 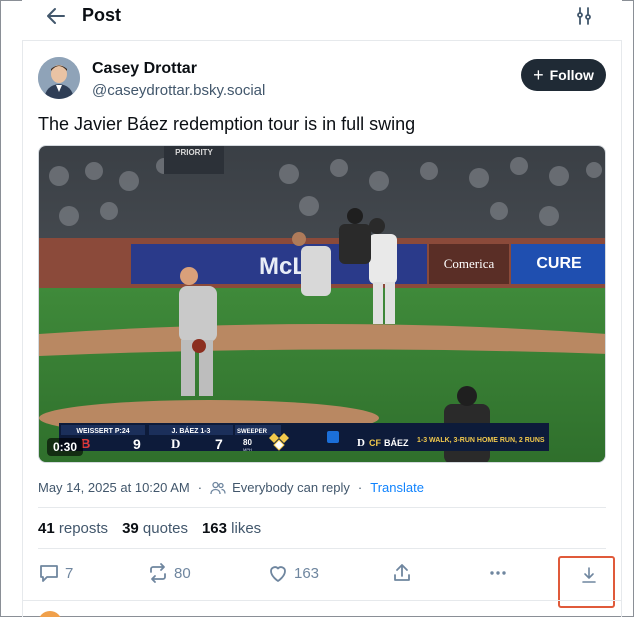 I want to click on reply-icon, so click(x=49, y=573).